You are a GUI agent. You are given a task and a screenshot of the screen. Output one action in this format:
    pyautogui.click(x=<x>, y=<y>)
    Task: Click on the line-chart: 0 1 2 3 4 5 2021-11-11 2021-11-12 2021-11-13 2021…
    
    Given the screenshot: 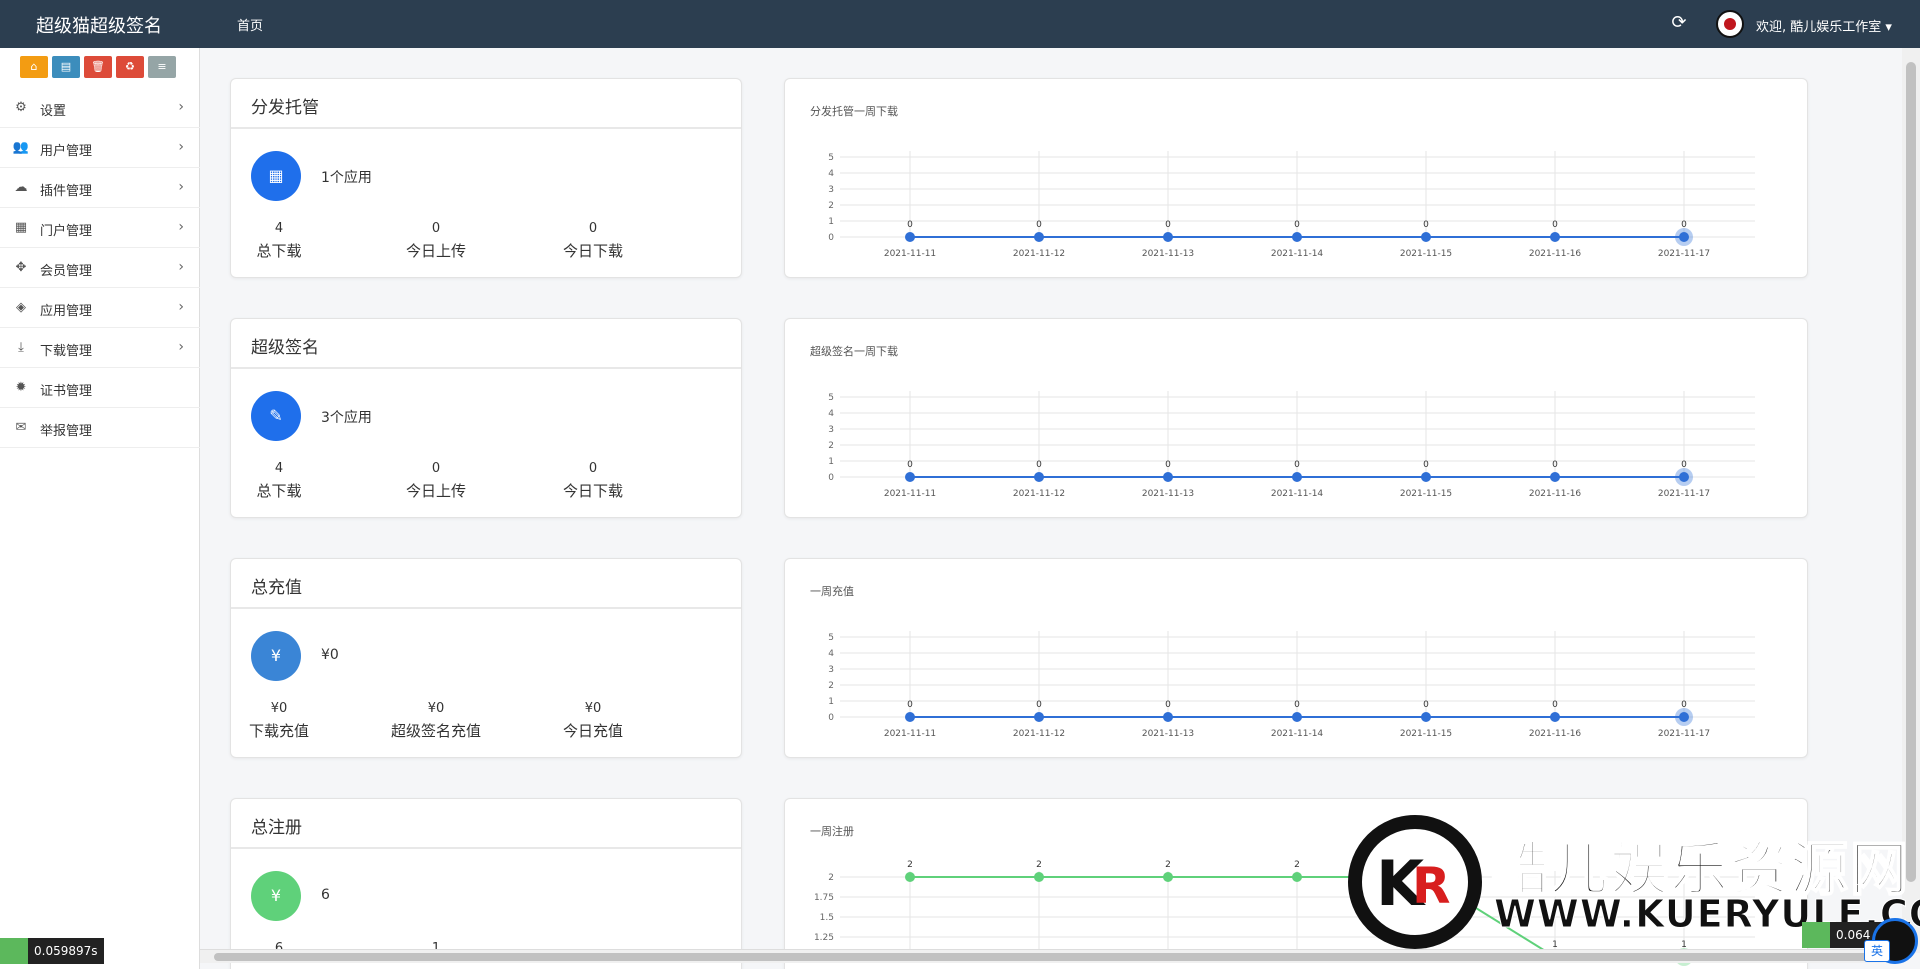 What is the action you would take?
    pyautogui.click(x=1291, y=205)
    